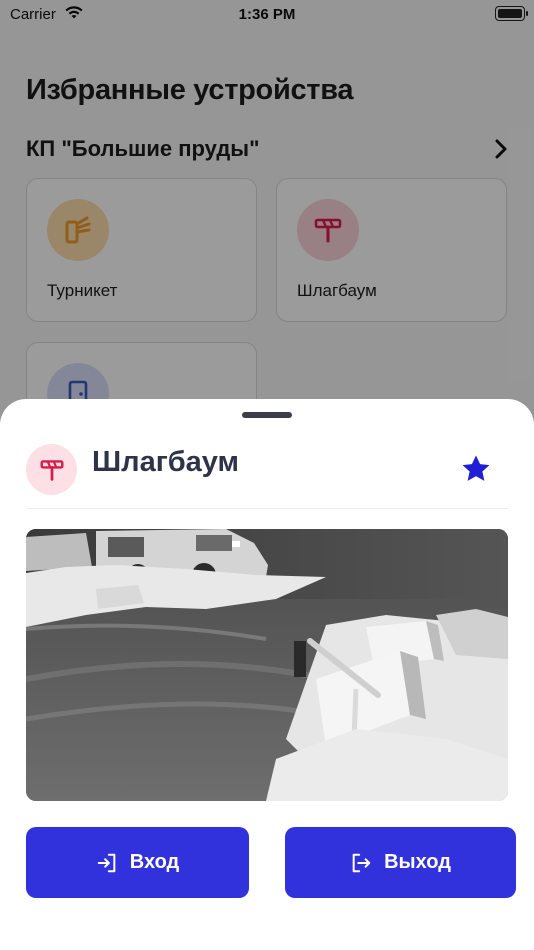  What do you see at coordinates (267, 508) in the screenshot?
I see `divider` at bounding box center [267, 508].